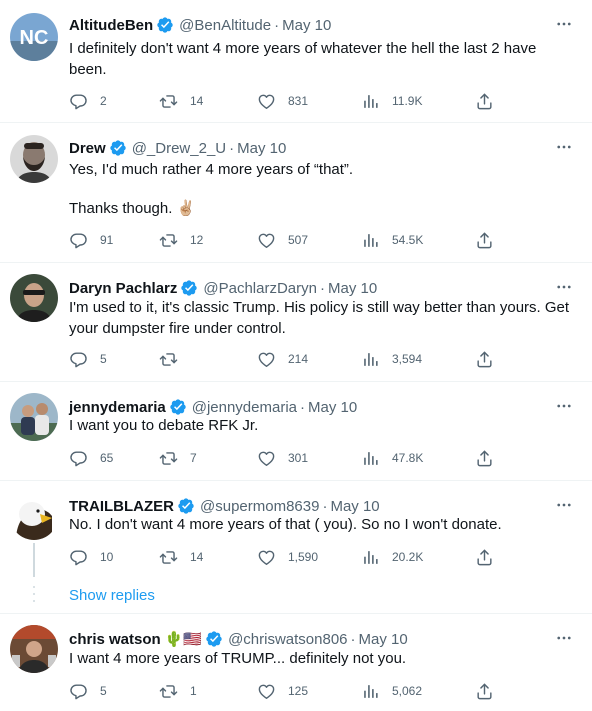 Image resolution: width=592 pixels, height=711 pixels. What do you see at coordinates (287, 639) in the screenshot?
I see `handle: @chriswatson806` at bounding box center [287, 639].